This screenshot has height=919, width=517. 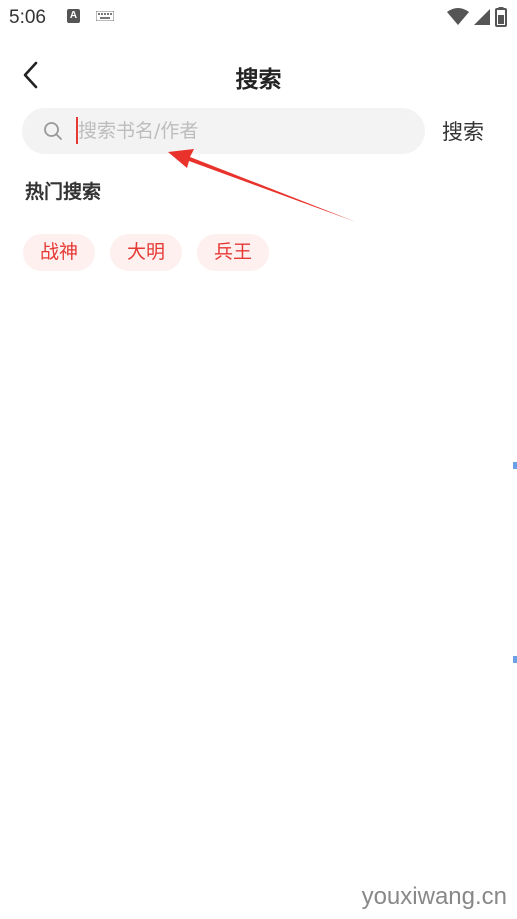 What do you see at coordinates (243, 131) in the screenshot?
I see `search-input` at bounding box center [243, 131].